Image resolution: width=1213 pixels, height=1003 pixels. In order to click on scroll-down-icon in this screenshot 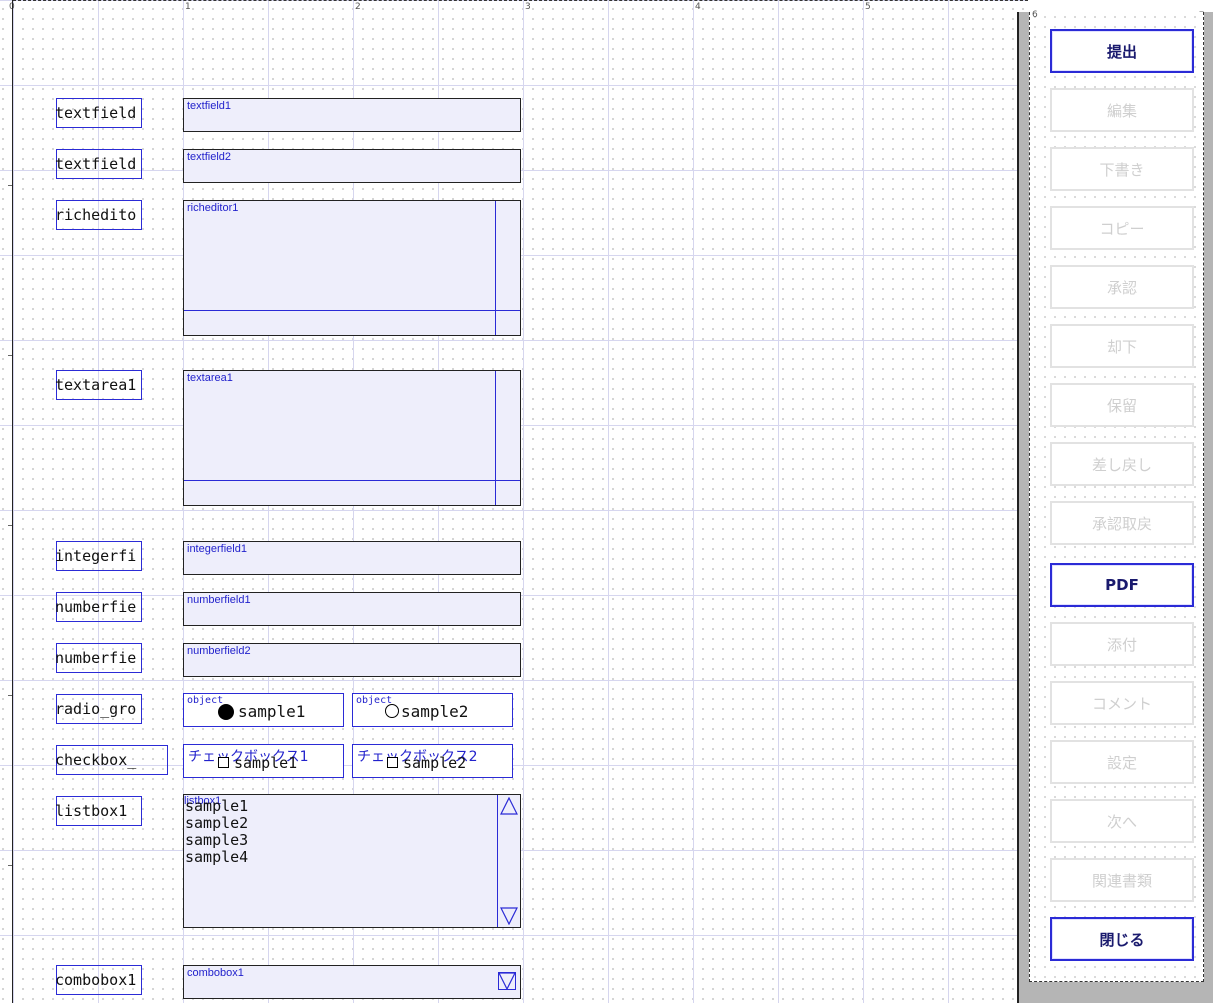, I will do `click(509, 916)`.